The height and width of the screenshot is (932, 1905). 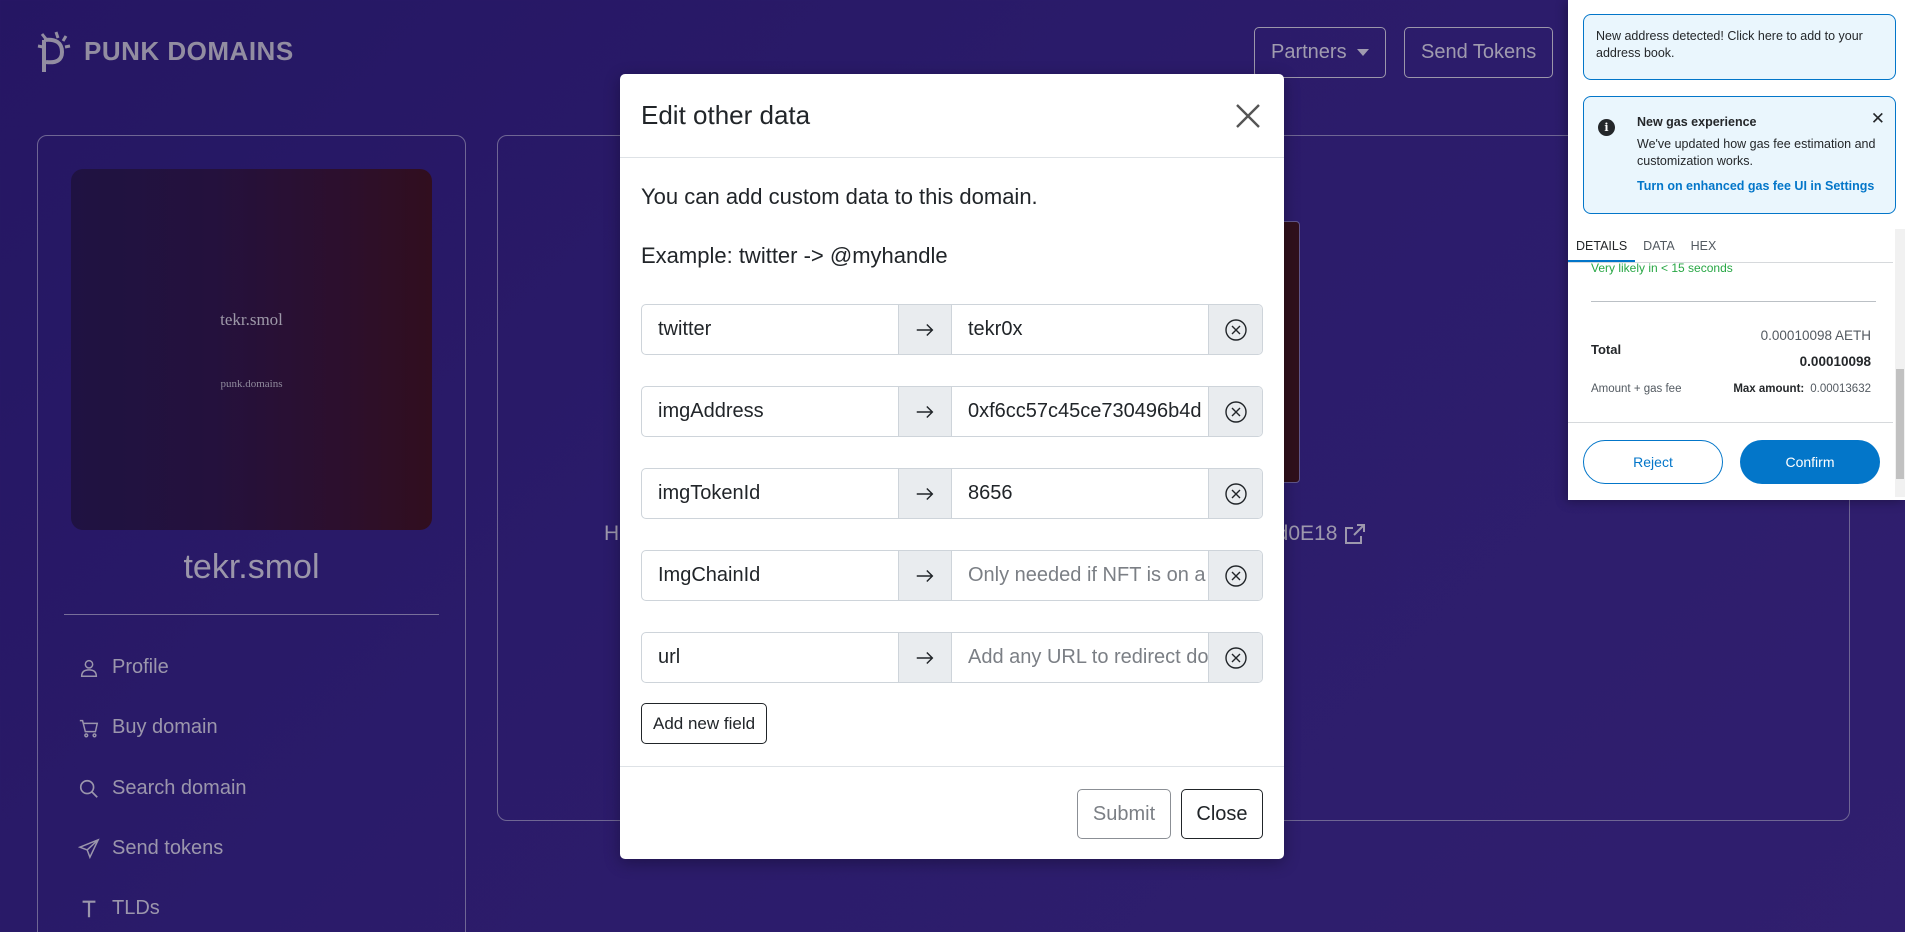 I want to click on enhanced-gas-settings-link: Turn on enhanced gas fee UI in Settings, so click(x=1760, y=186).